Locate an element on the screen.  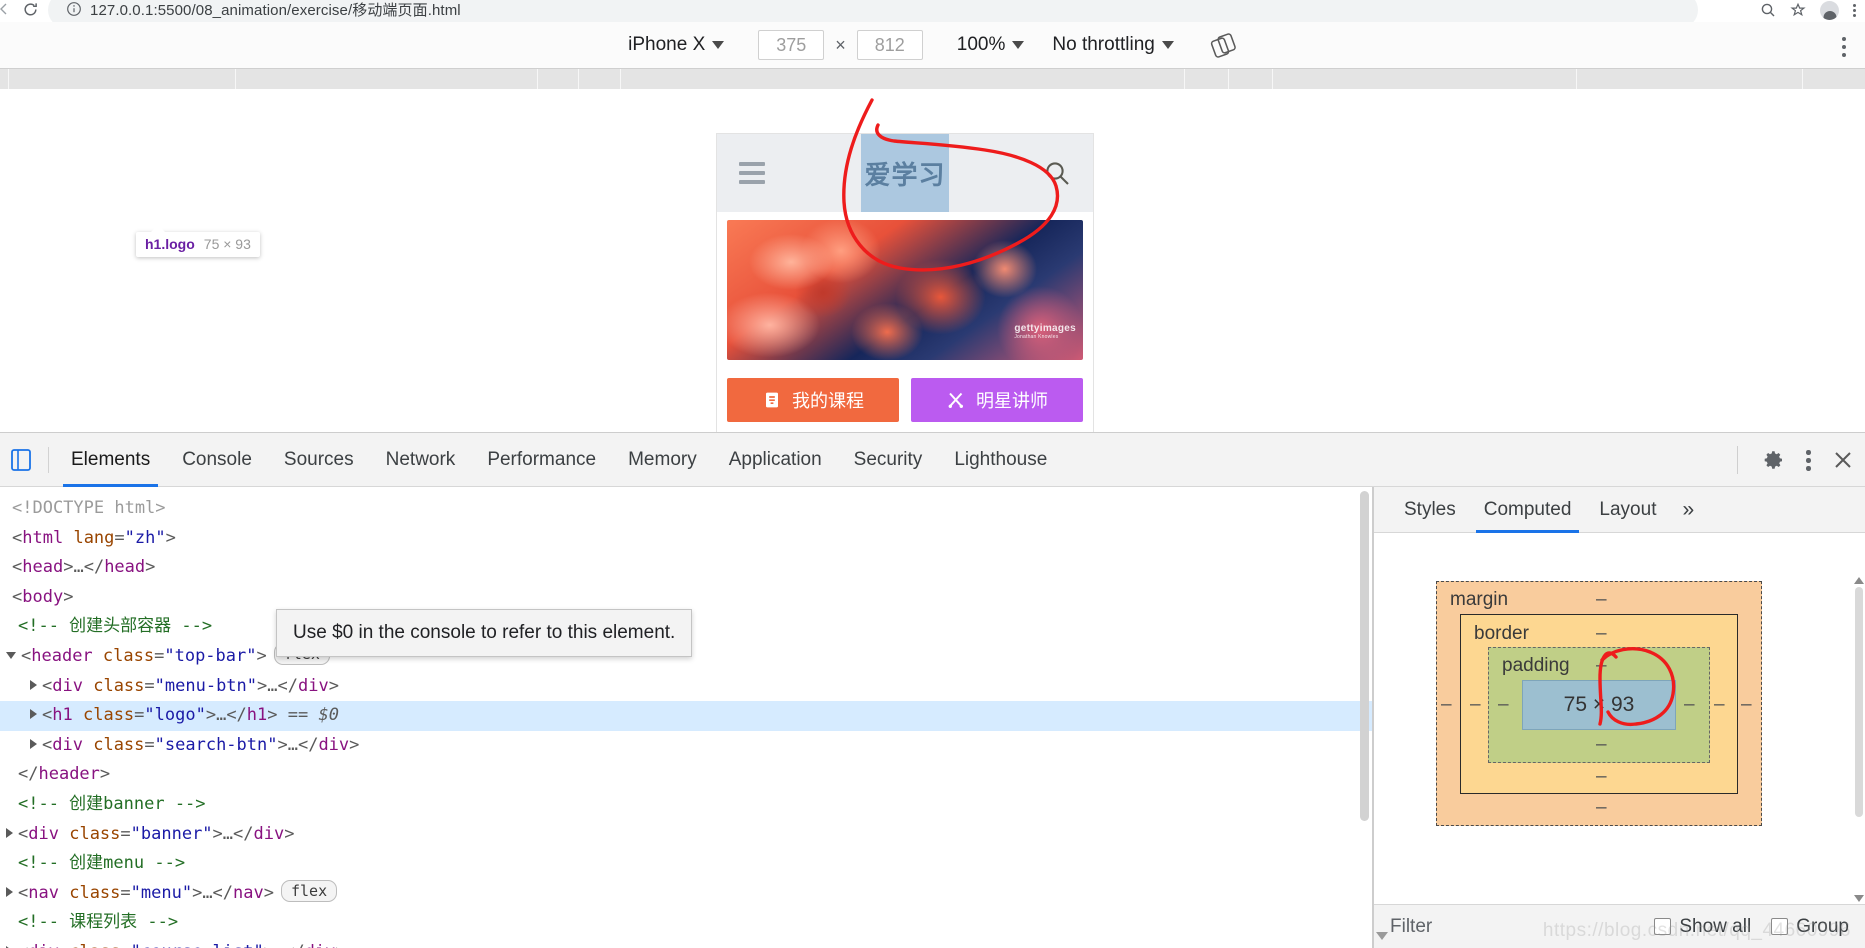
preview-button-star-teachers: 明星讲师 is located at coordinates (997, 400).